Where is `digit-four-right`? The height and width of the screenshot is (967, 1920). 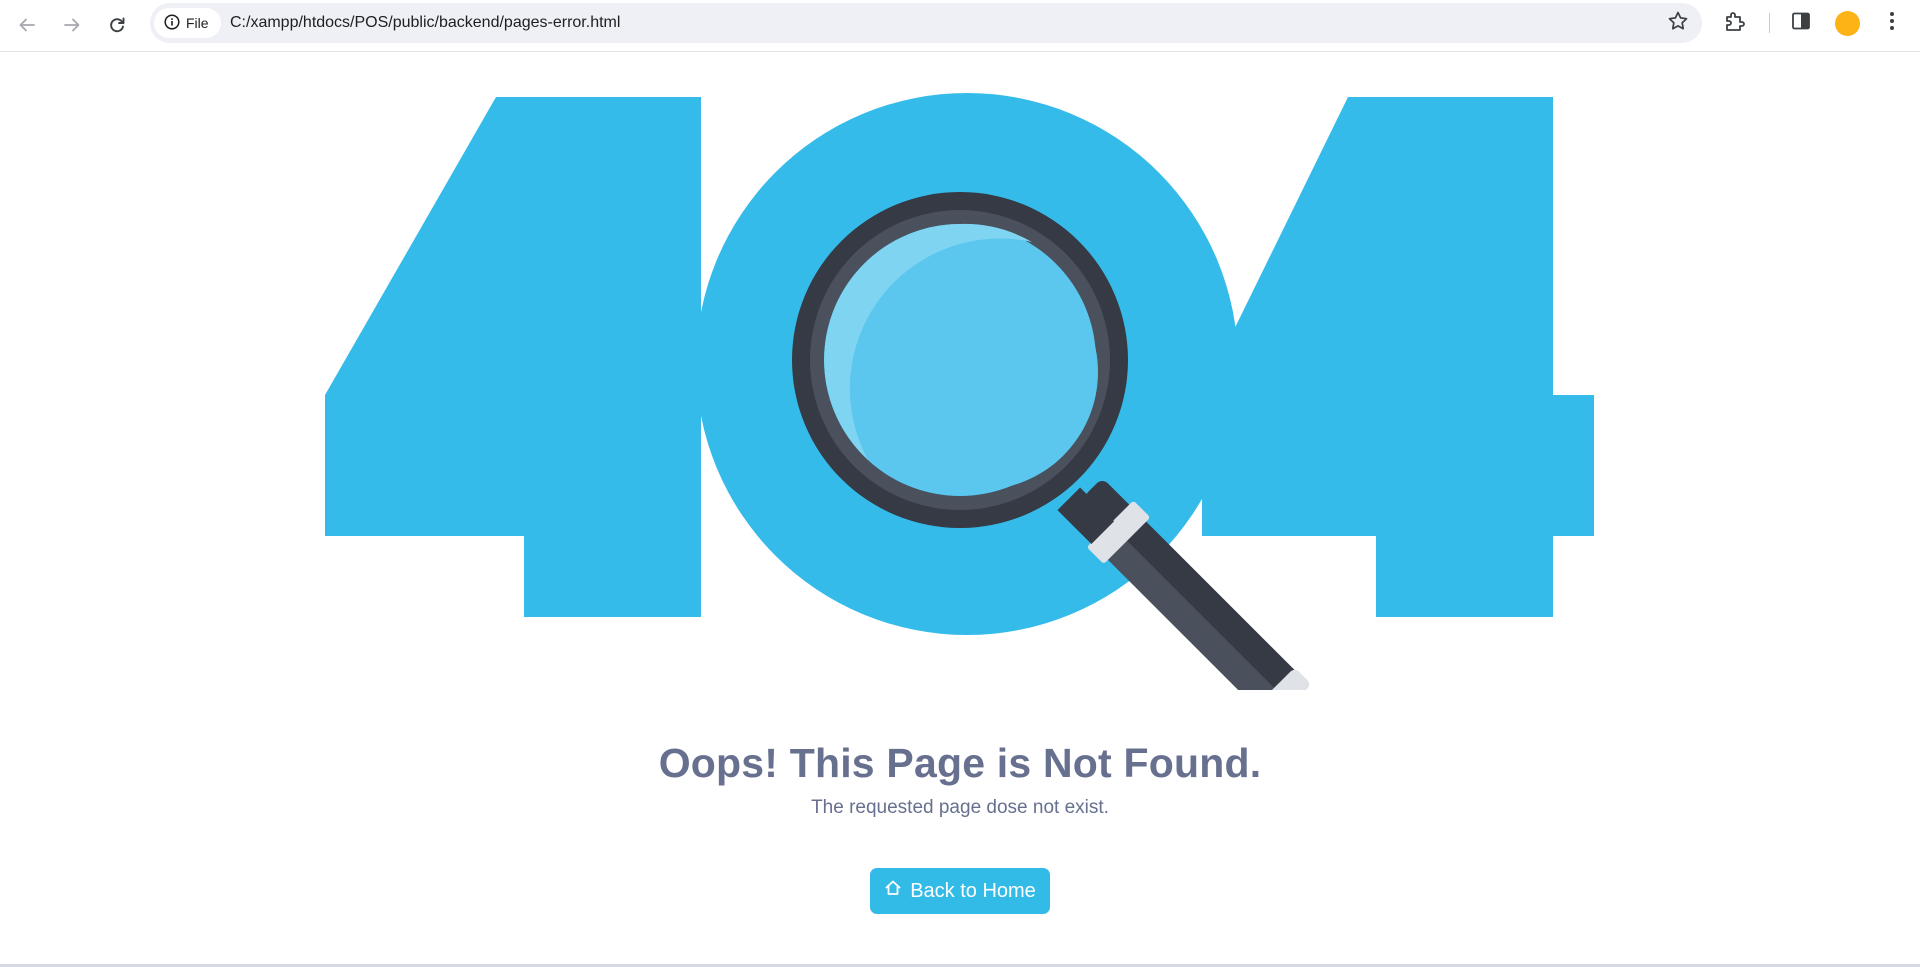
digit-four-right is located at coordinates (1398, 357).